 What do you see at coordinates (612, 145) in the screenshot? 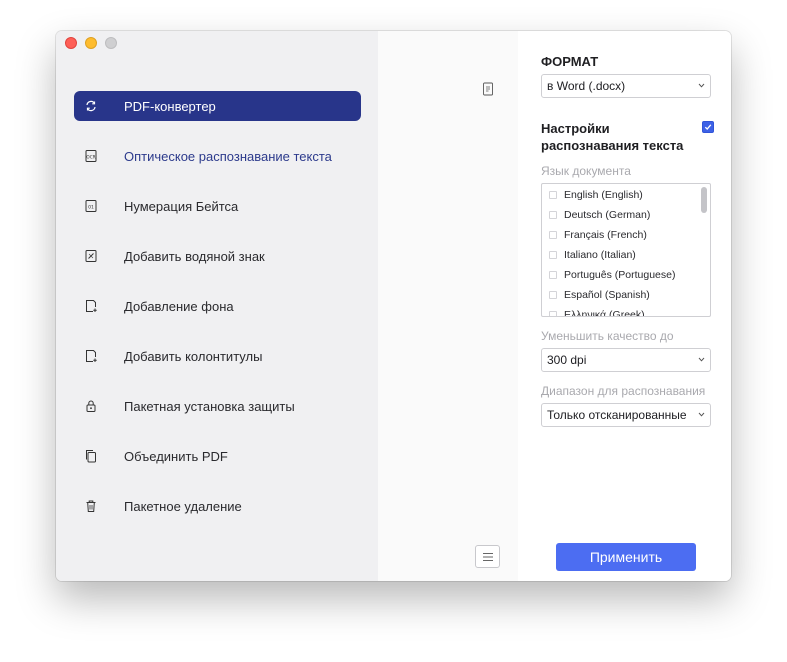
I see `ocr-settings-title-line-2: распознавания текста` at bounding box center [612, 145].